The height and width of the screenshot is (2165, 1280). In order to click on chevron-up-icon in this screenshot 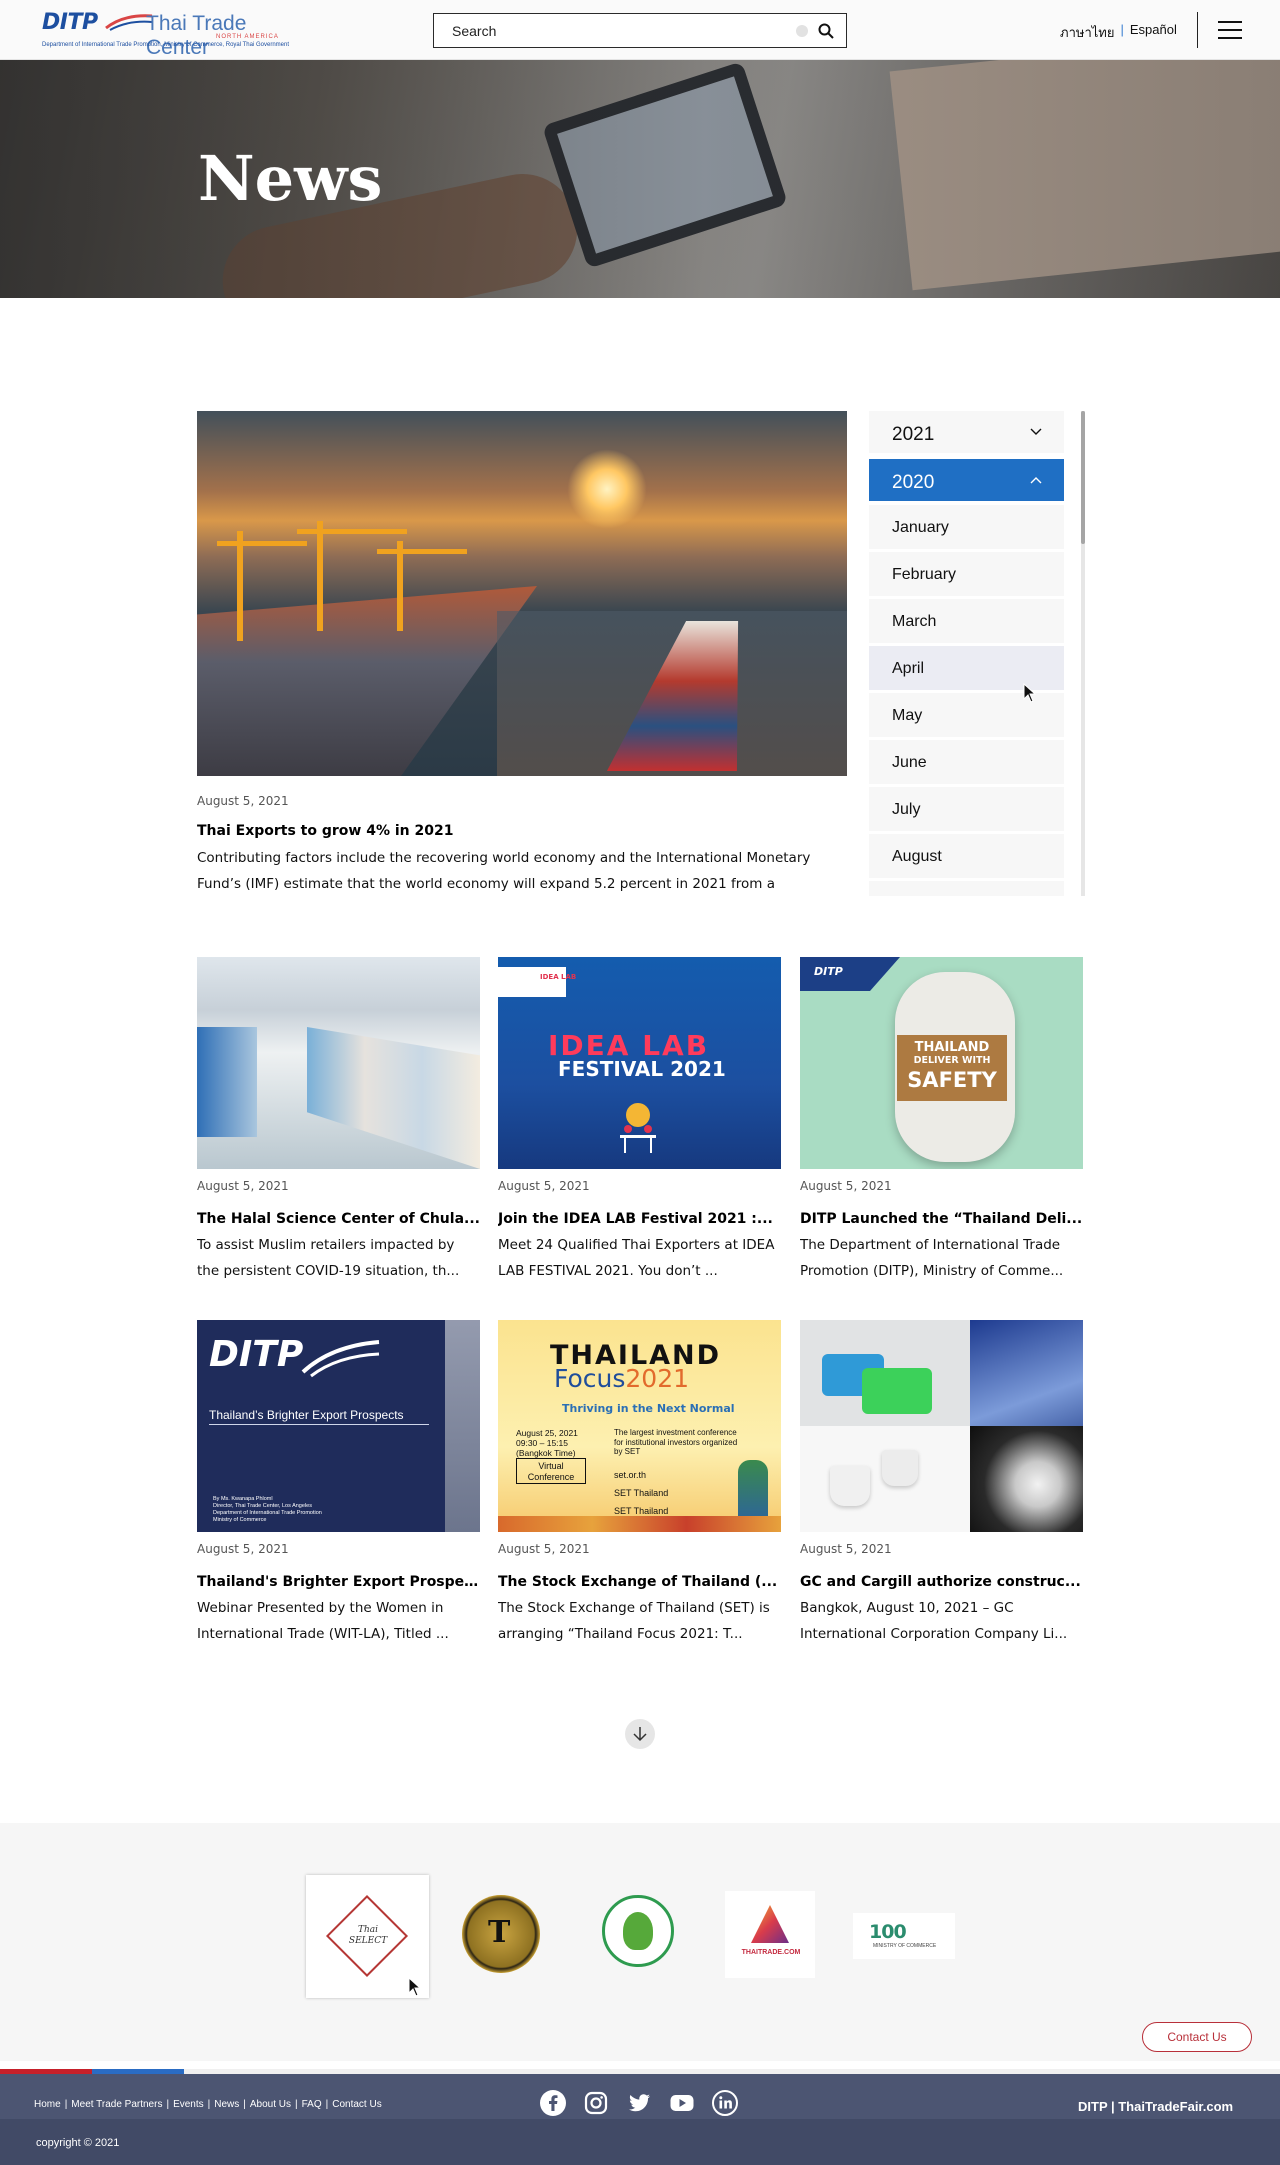, I will do `click(1036, 480)`.